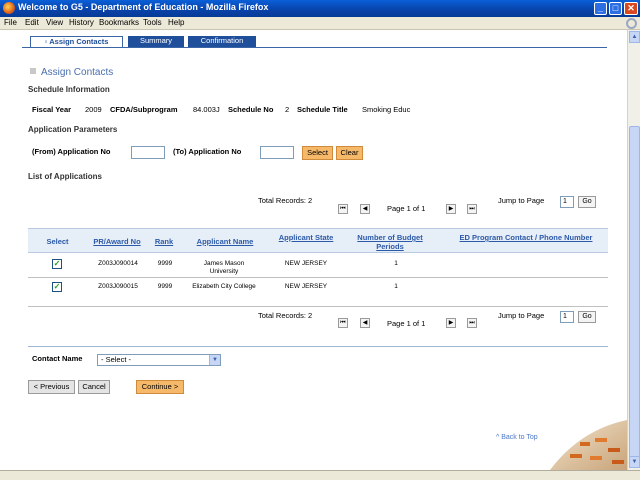 The width and height of the screenshot is (640, 480). What do you see at coordinates (118, 286) in the screenshot?
I see `row-2-award: Z003J090015` at bounding box center [118, 286].